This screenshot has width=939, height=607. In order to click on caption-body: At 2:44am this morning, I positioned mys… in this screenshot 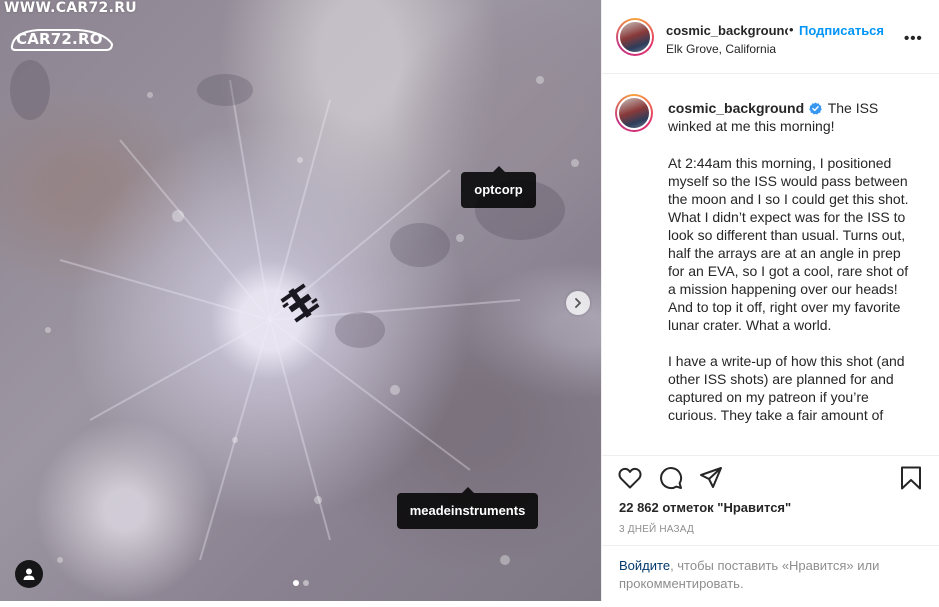, I will do `click(793, 298)`.